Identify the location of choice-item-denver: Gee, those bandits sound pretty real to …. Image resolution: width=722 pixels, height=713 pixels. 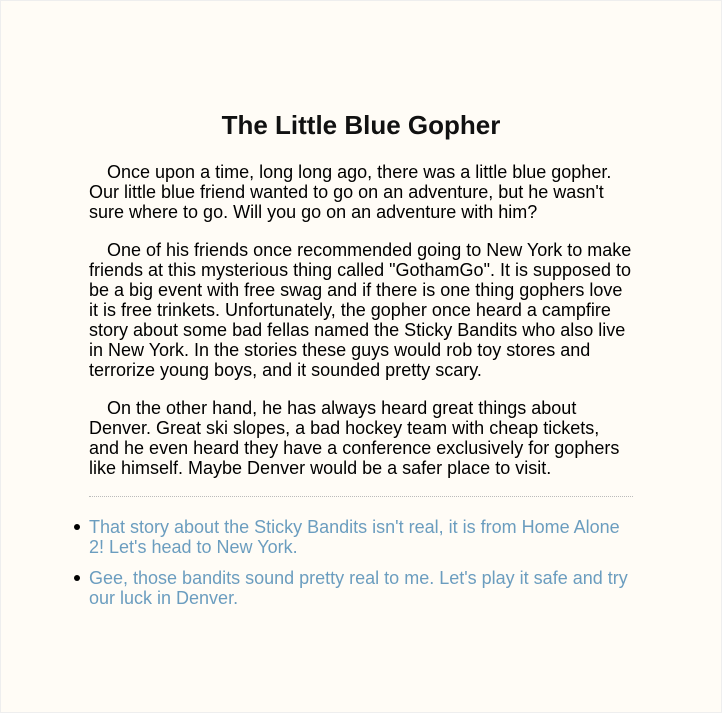
(353, 588).